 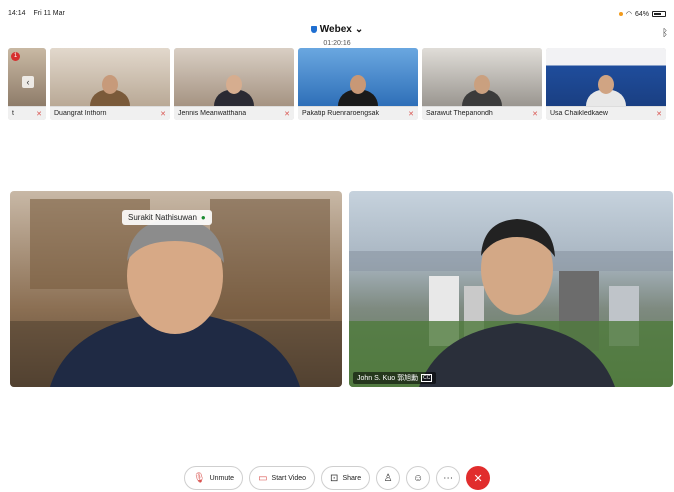 What do you see at coordinates (313, 29) in the screenshot?
I see `secure-shield-icon` at bounding box center [313, 29].